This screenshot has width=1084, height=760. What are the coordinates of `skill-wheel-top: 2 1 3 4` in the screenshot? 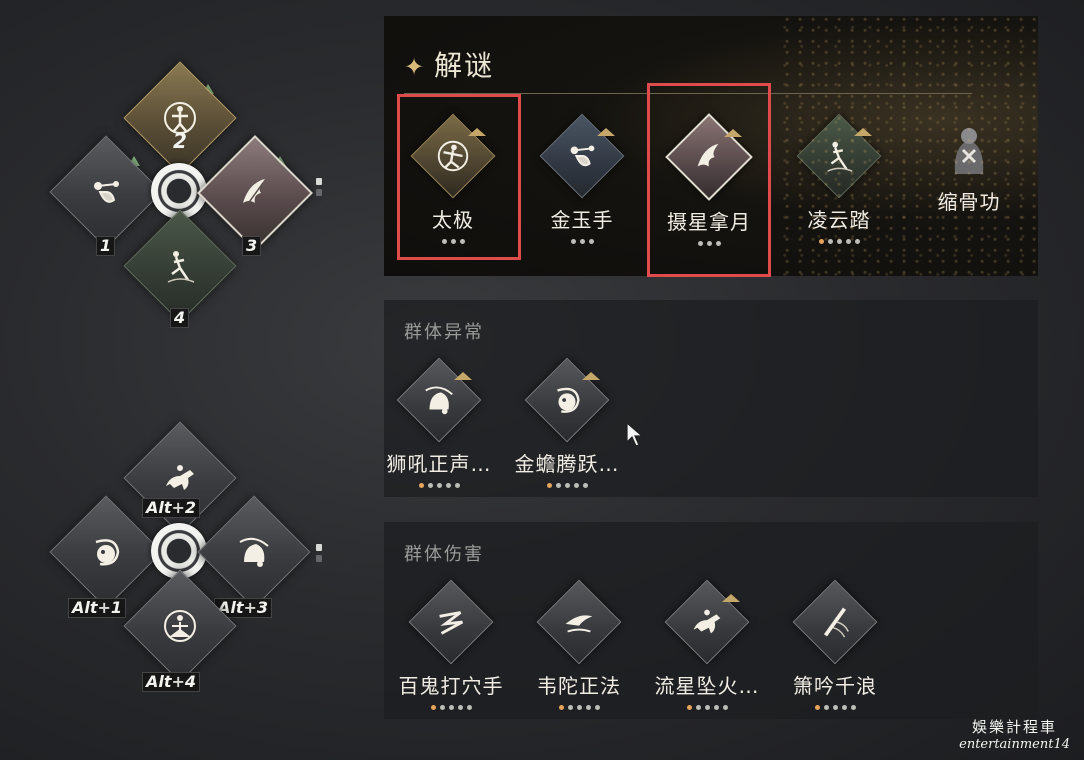 It's located at (185, 195).